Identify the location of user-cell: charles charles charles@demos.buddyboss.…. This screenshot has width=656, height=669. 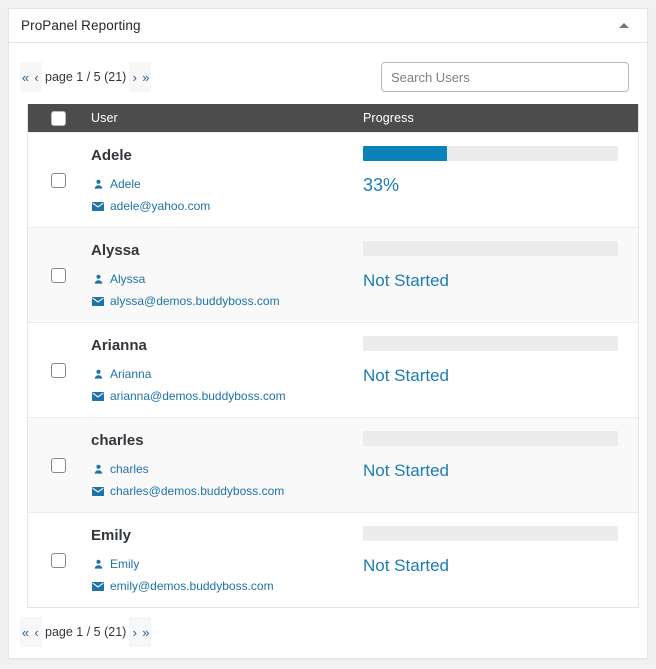
(226, 465).